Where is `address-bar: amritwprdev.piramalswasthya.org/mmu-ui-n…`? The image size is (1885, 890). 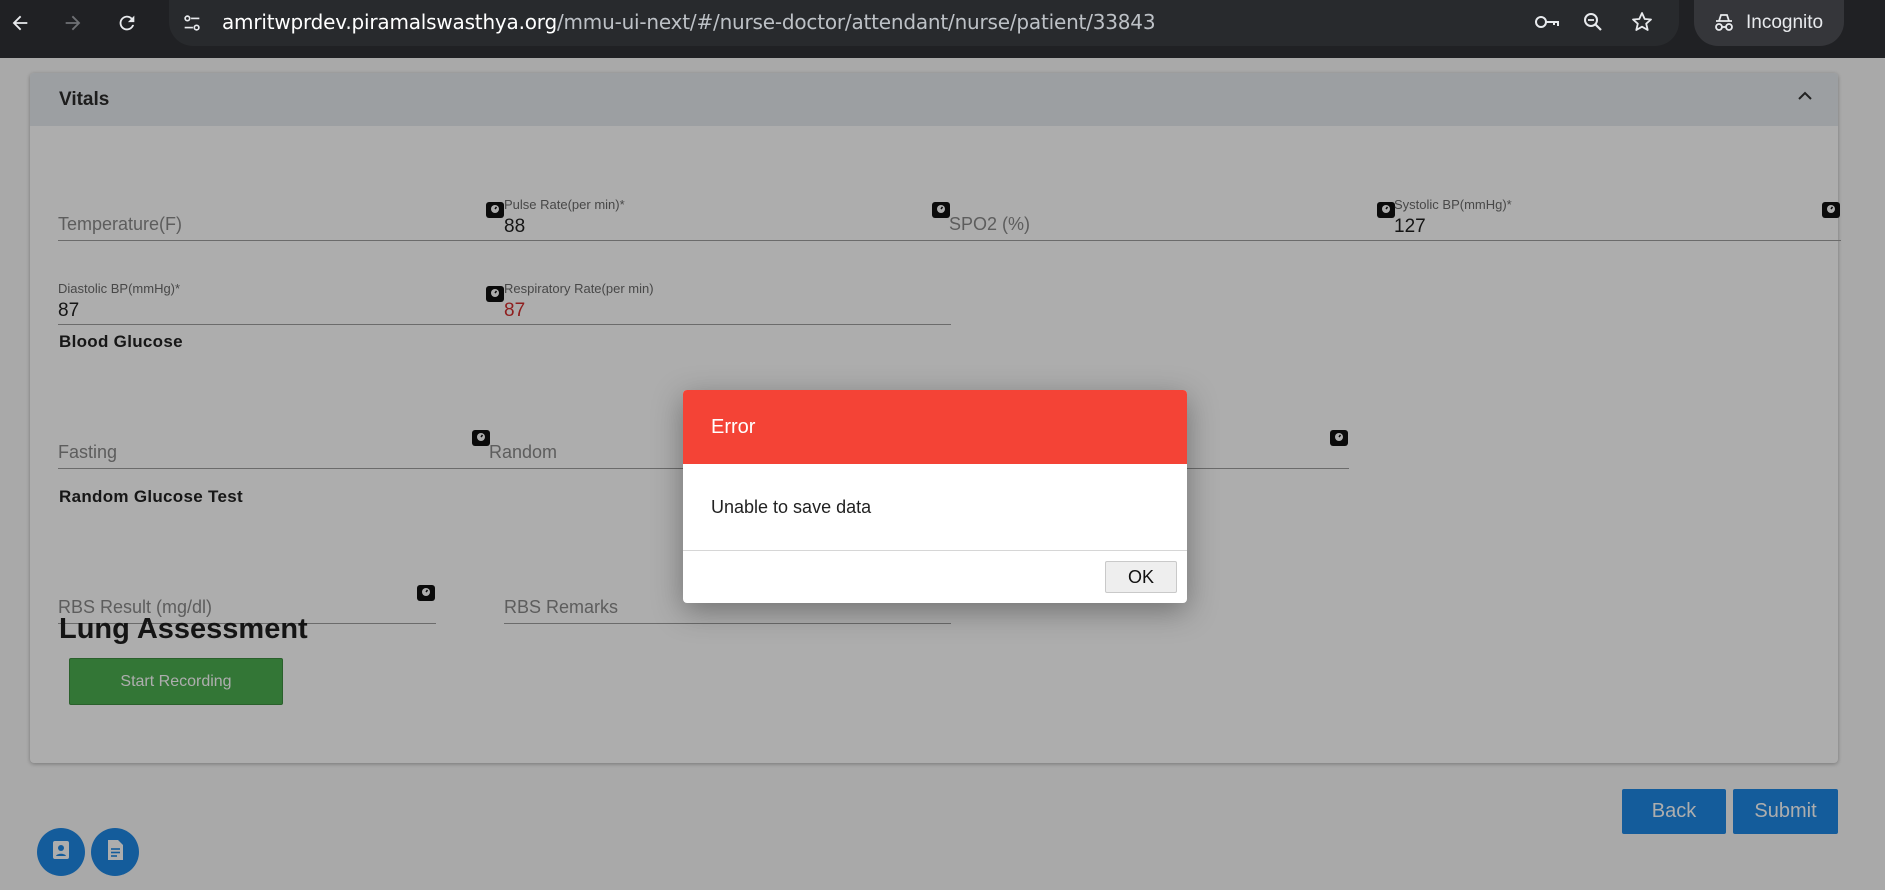
address-bar: amritwprdev.piramalswasthya.org/mmu-ui-n… is located at coordinates (924, 23).